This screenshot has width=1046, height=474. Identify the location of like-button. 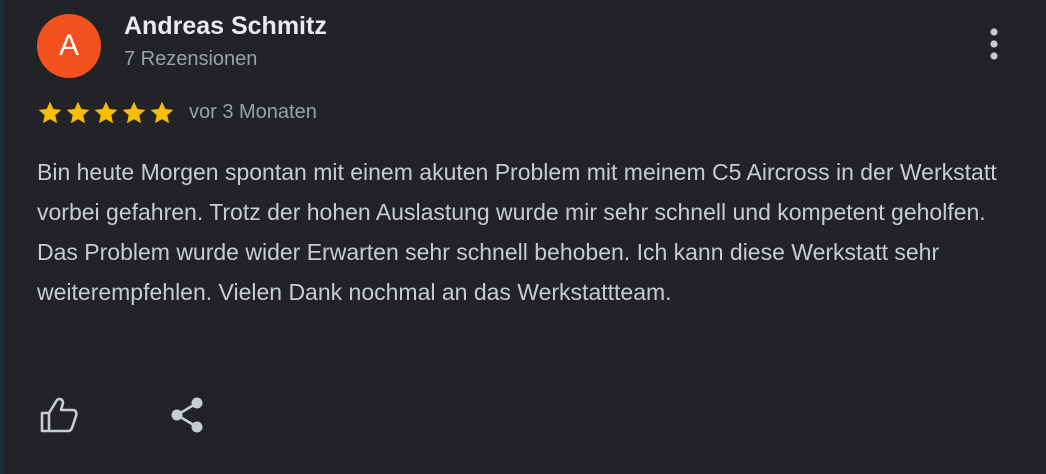
(59, 415).